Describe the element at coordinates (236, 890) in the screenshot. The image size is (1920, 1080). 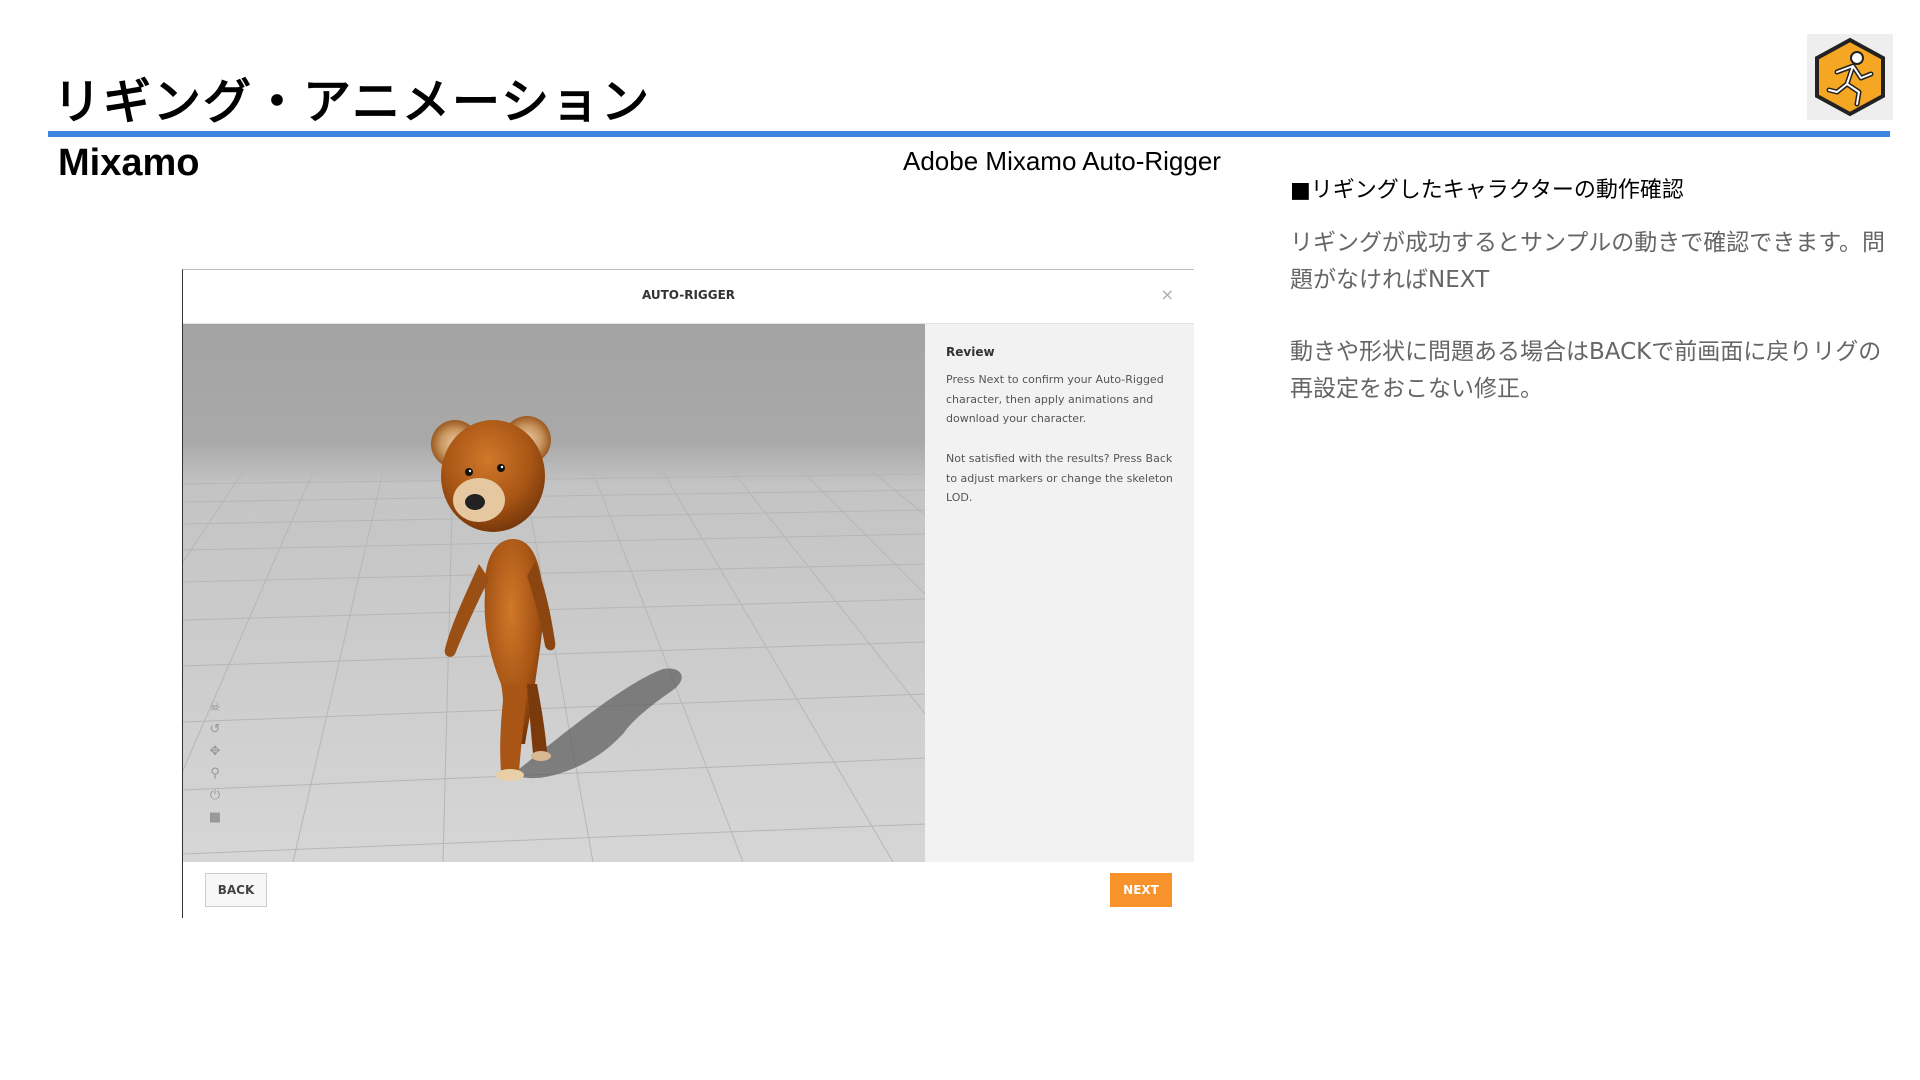
I see `back-button: BACK` at that location.